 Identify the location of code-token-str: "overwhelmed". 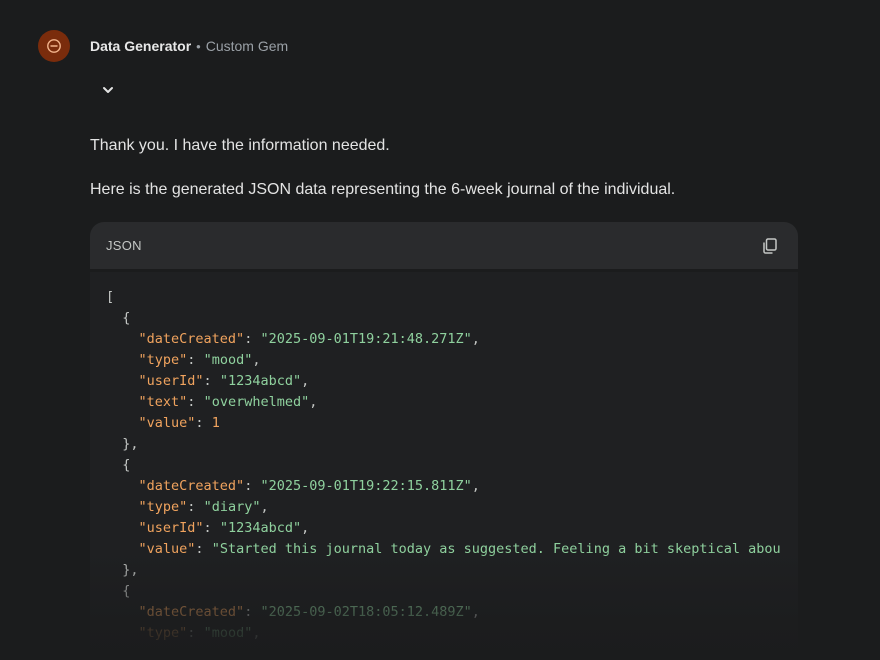
(256, 402).